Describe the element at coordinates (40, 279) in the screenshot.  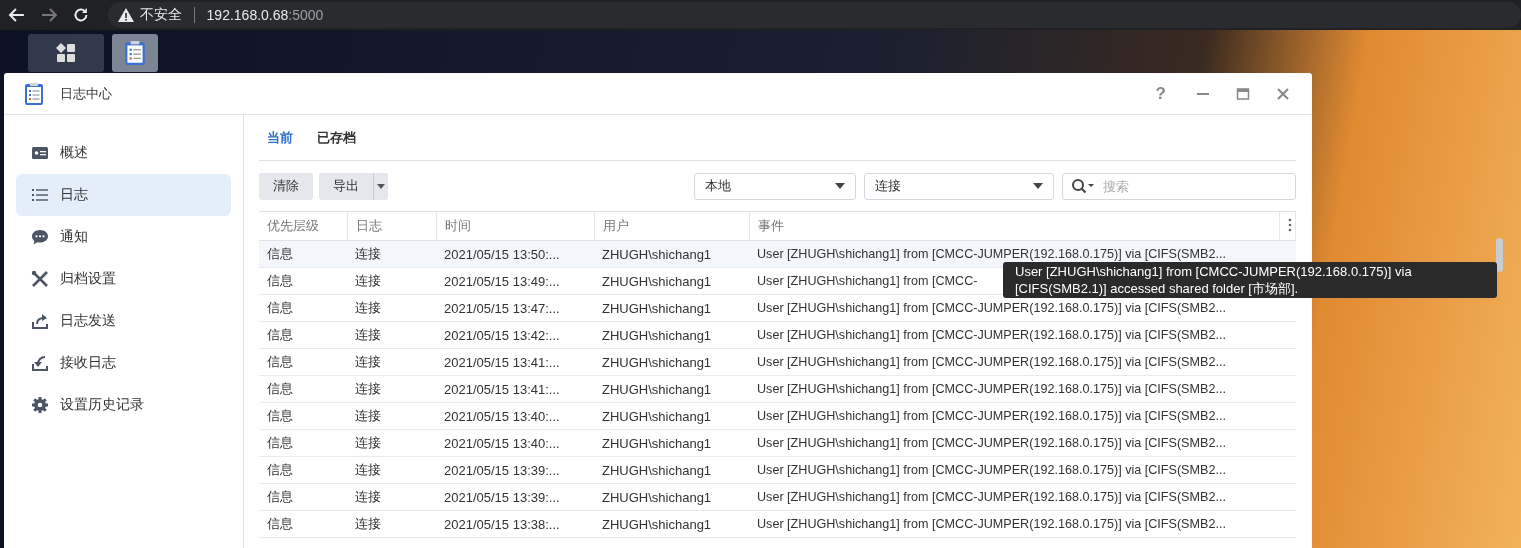
I see `tools-icon` at that location.